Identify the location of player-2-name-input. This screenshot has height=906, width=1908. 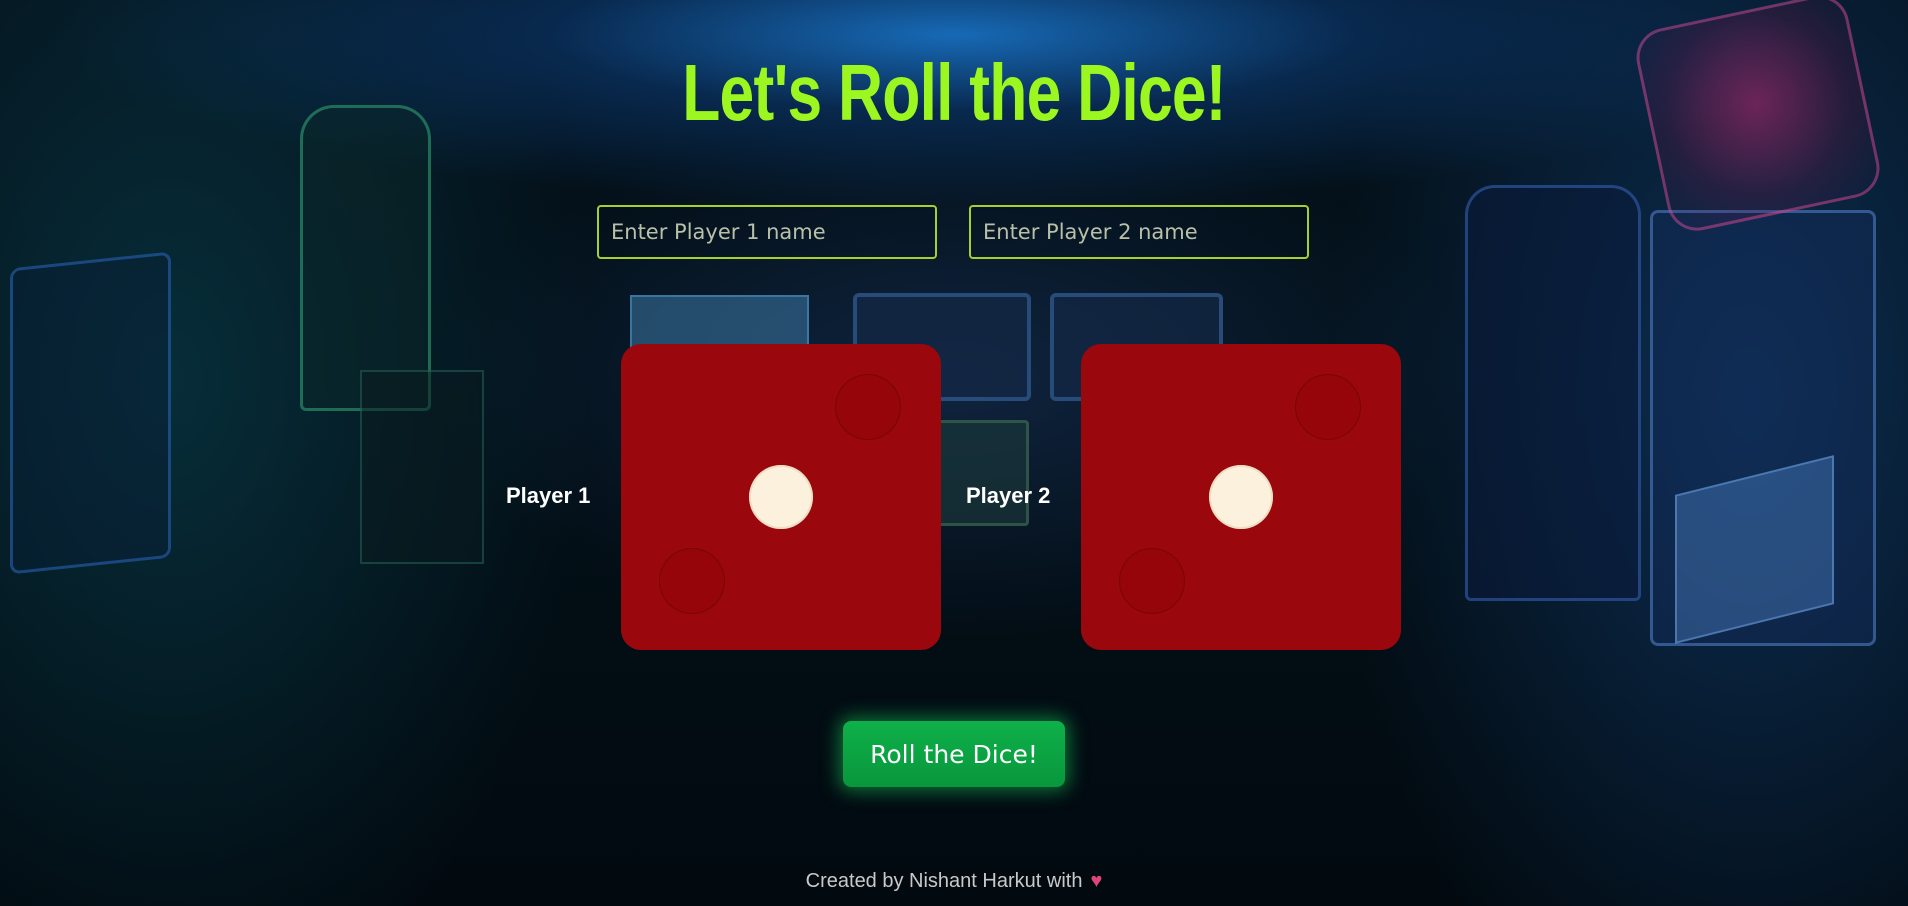
(1139, 232).